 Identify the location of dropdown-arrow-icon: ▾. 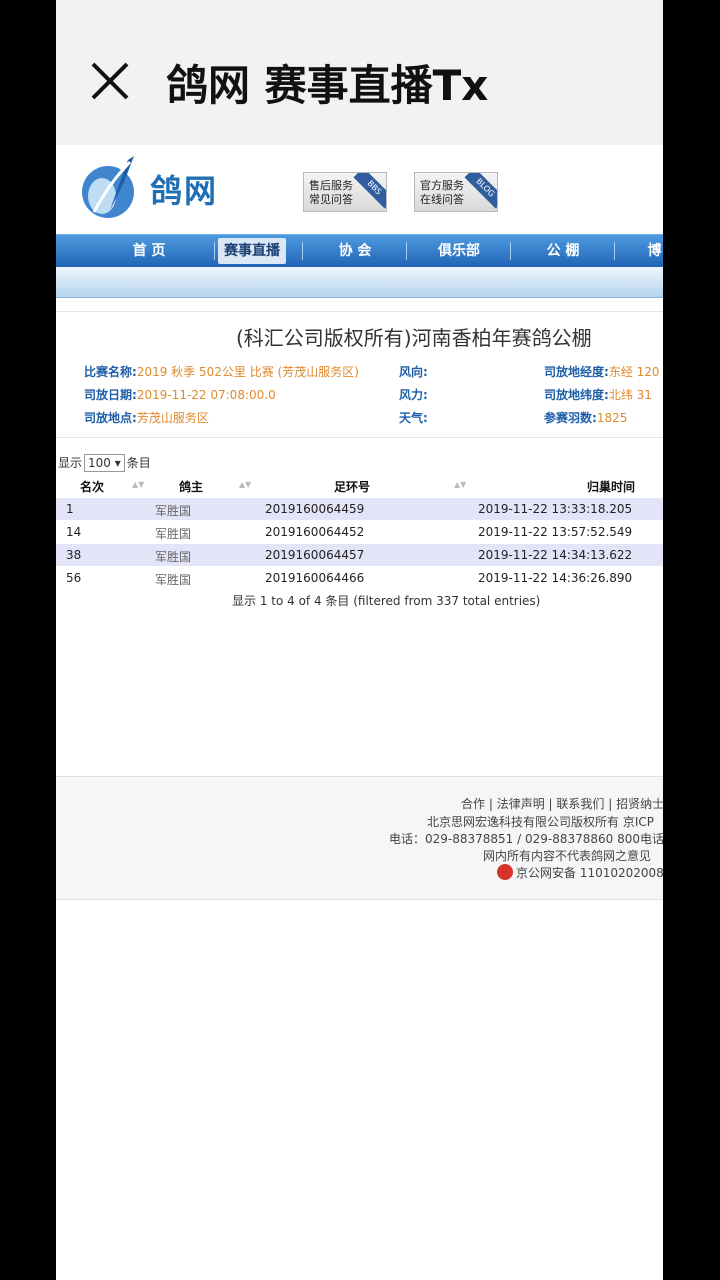
(117, 463).